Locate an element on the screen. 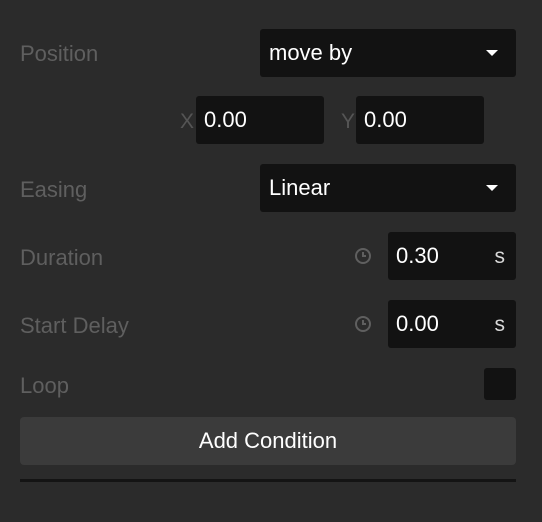 The image size is (542, 522). add-condition-label: Add Condition is located at coordinates (268, 440).